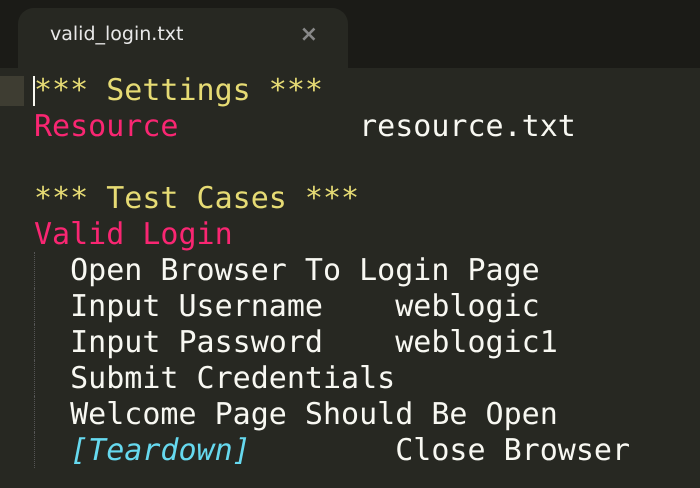  I want to click on tab-title: valid_login.txt, so click(117, 34).